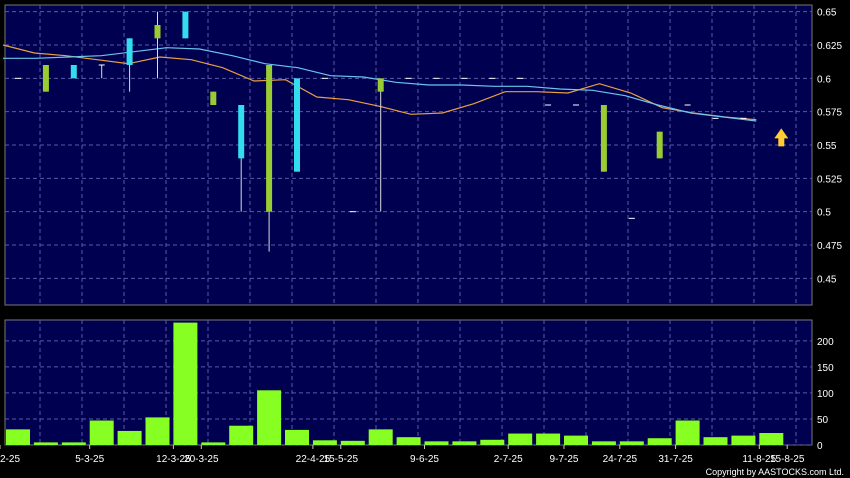 The image size is (850, 478). What do you see at coordinates (827, 146) in the screenshot?
I see `price-tick-label: 0.55` at bounding box center [827, 146].